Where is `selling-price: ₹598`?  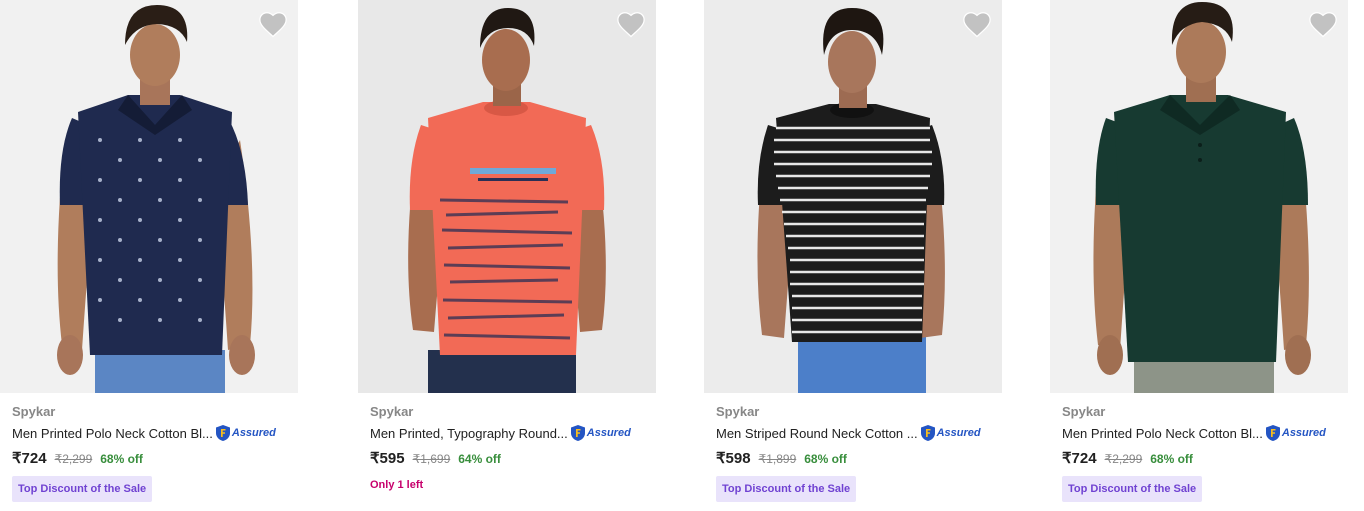 selling-price: ₹598 is located at coordinates (733, 458).